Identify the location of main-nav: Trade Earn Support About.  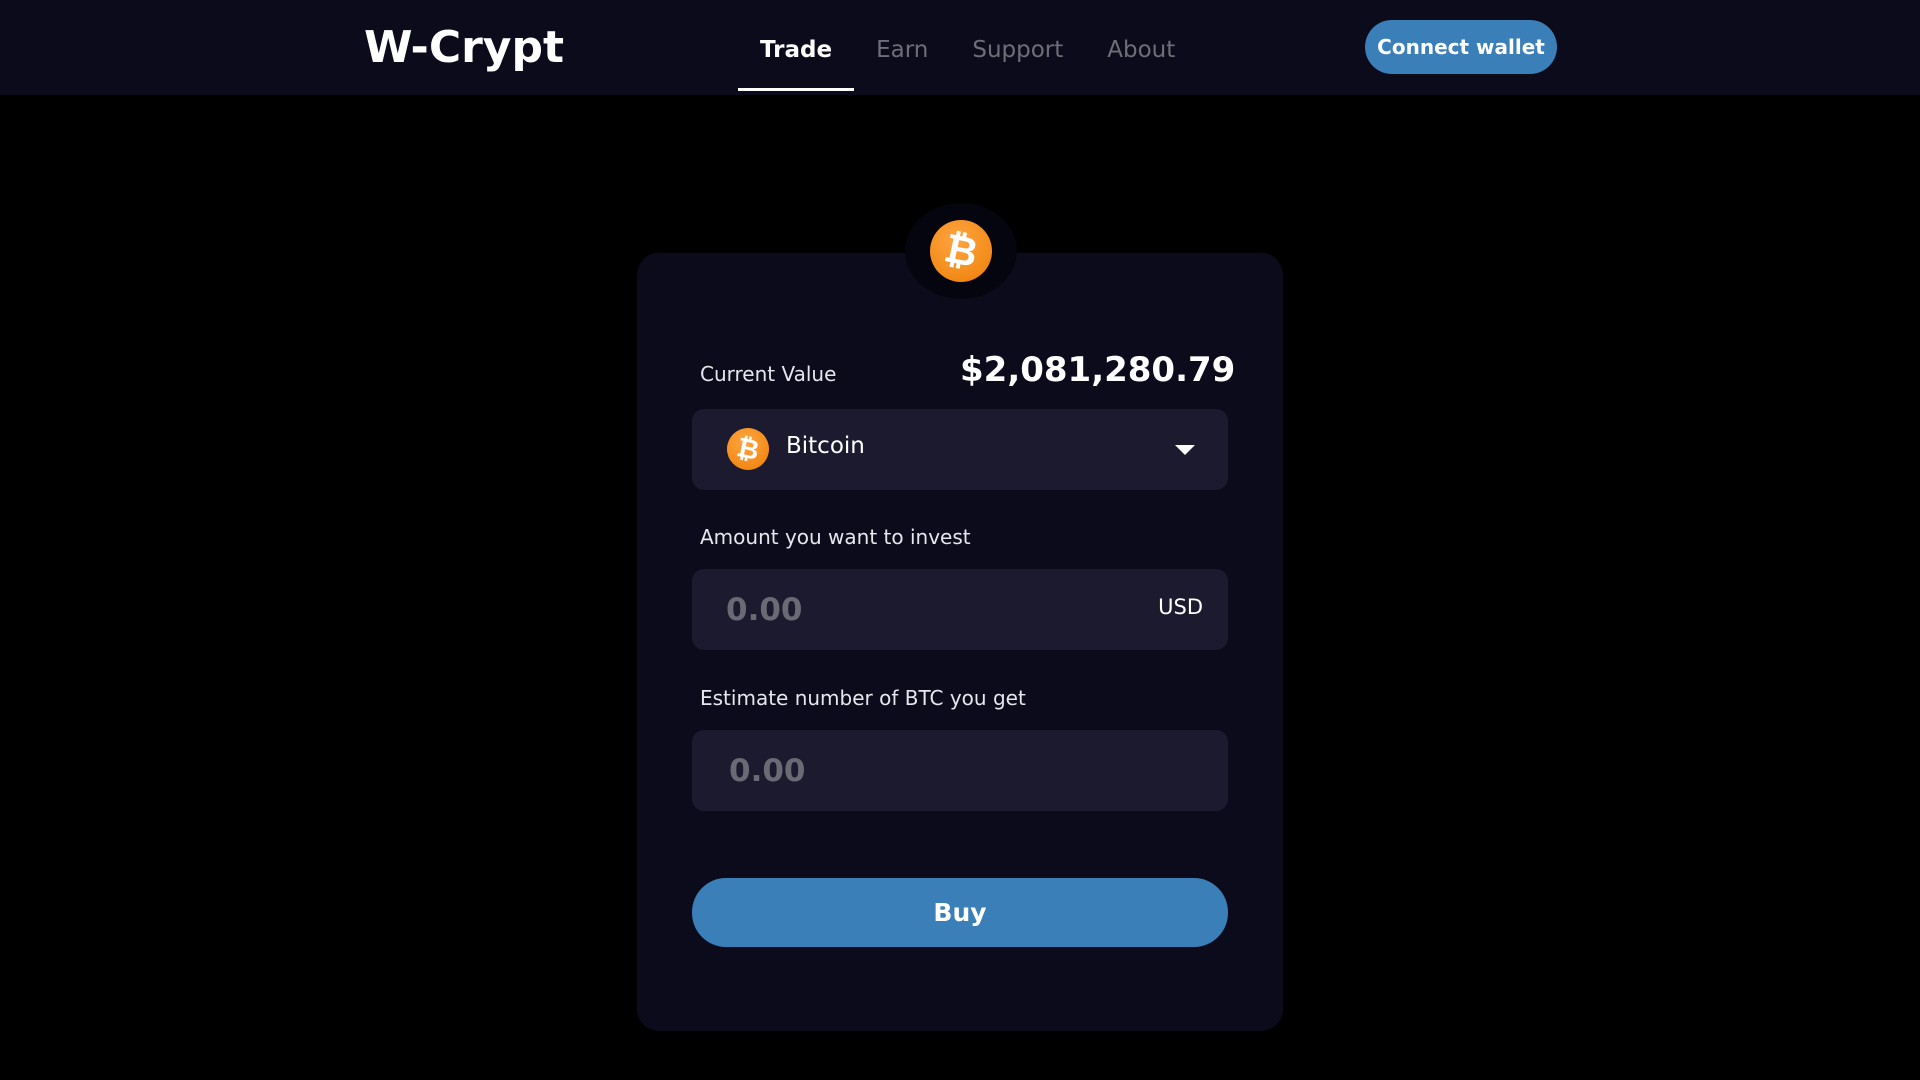
(967, 47).